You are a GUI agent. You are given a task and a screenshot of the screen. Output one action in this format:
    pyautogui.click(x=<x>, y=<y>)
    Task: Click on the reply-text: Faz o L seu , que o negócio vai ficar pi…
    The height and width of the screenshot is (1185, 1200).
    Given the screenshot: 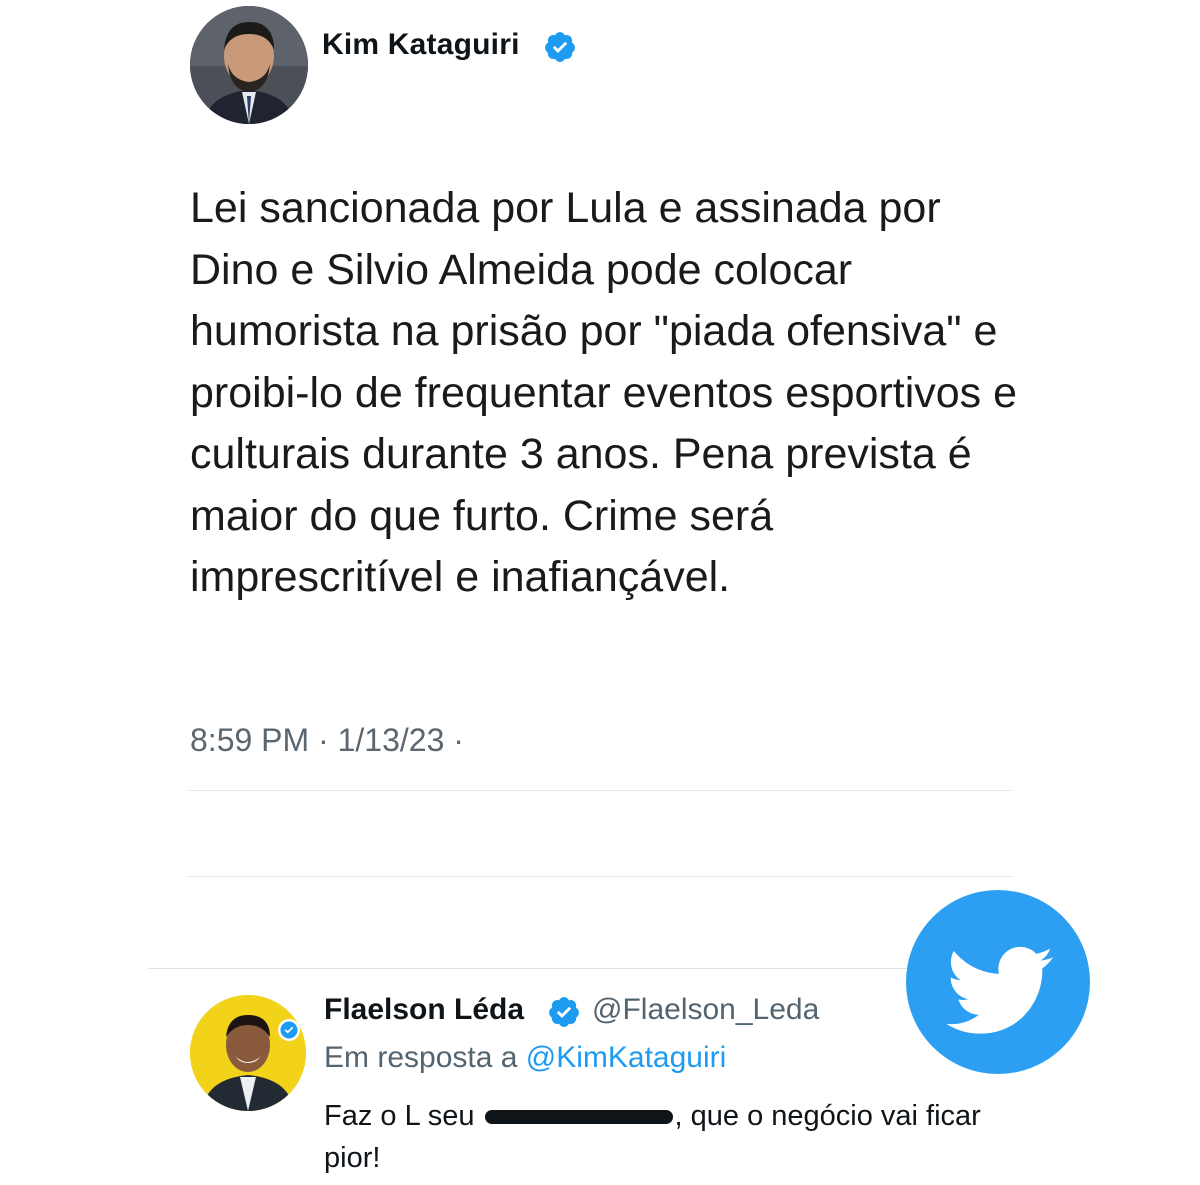 What is the action you would take?
    pyautogui.click(x=674, y=1137)
    